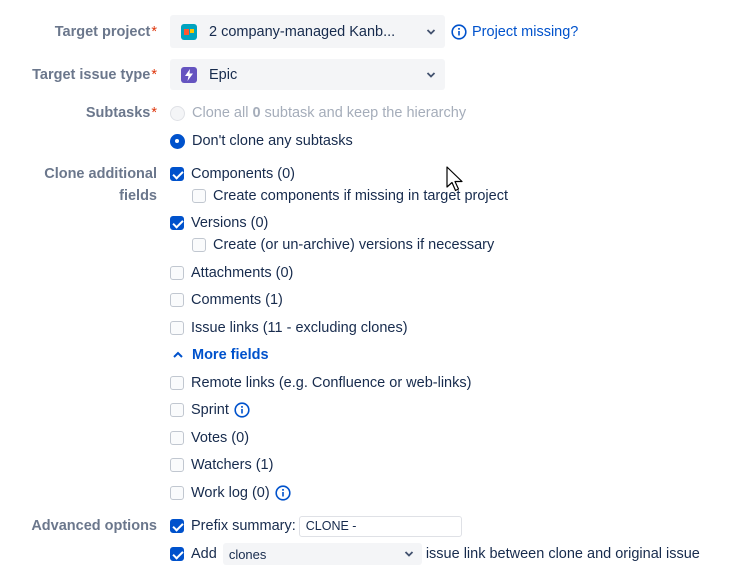  What do you see at coordinates (189, 74) in the screenshot?
I see `epic-lightning-icon` at bounding box center [189, 74].